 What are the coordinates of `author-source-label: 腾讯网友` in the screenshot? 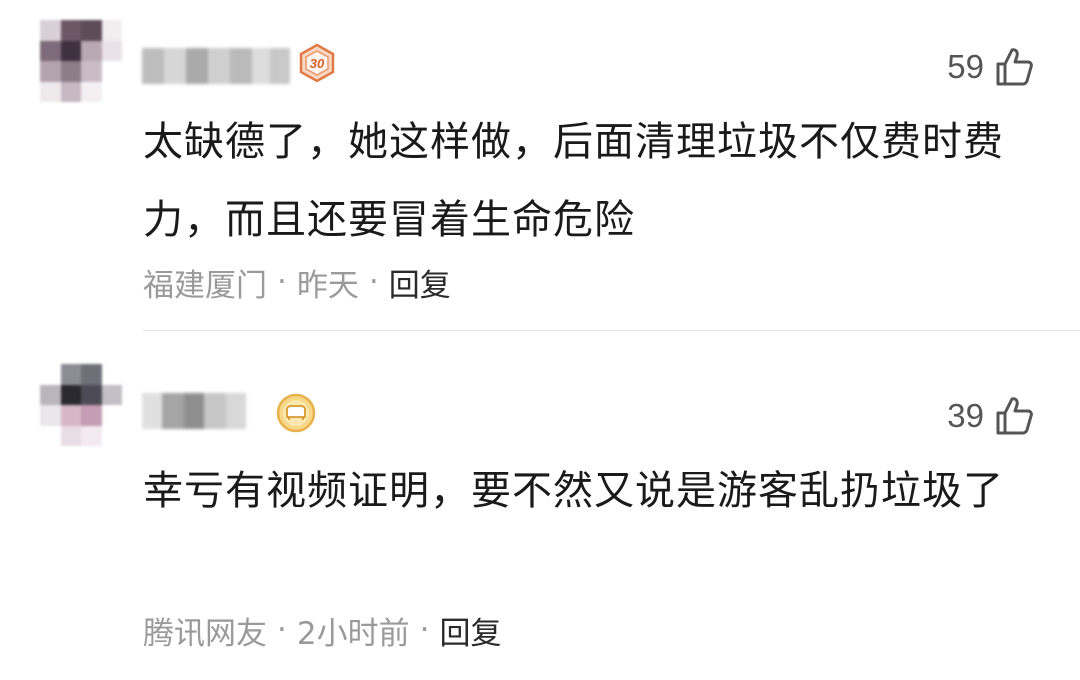 It's located at (205, 633).